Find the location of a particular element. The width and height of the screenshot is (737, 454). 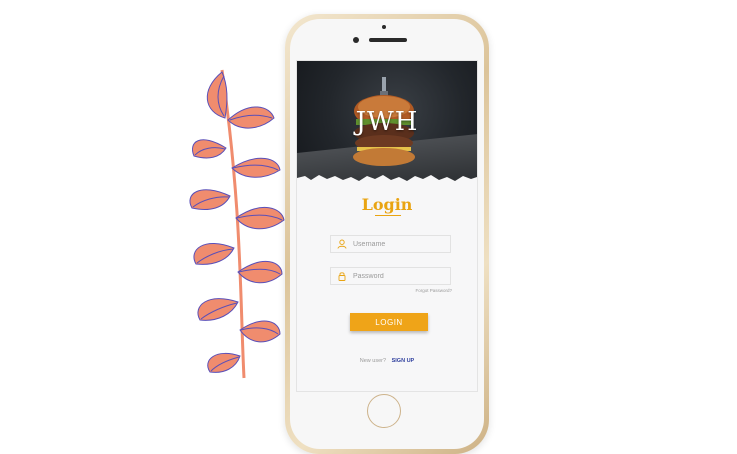

user-icon is located at coordinates (342, 244).